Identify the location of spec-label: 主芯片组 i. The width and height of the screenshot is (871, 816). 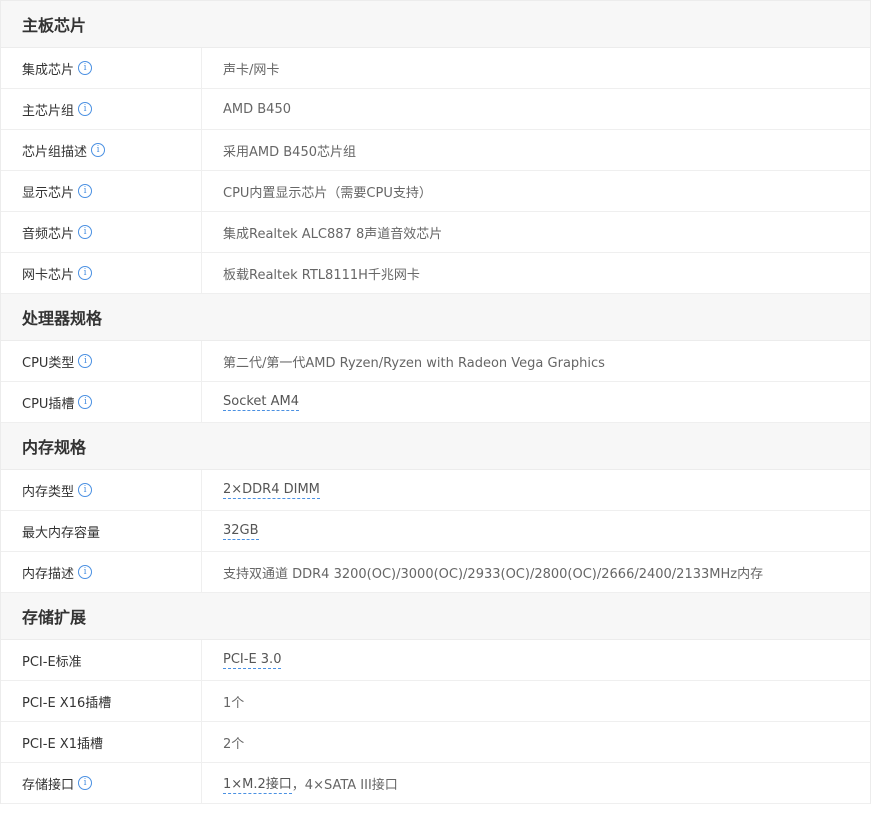
(101, 109).